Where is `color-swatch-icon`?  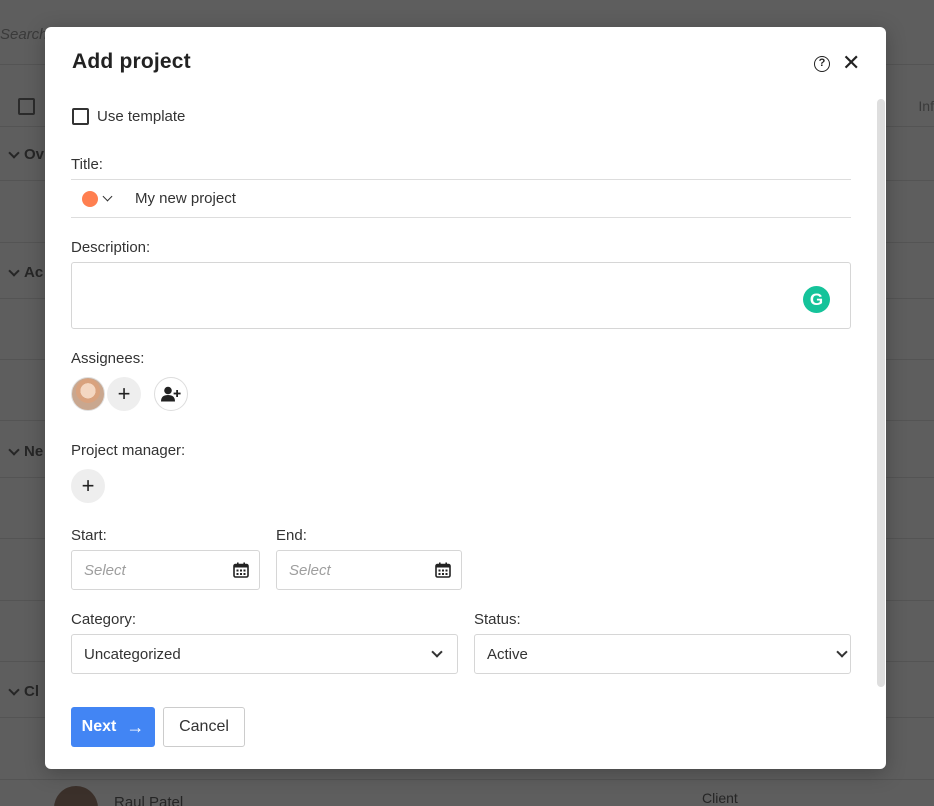 color-swatch-icon is located at coordinates (90, 198).